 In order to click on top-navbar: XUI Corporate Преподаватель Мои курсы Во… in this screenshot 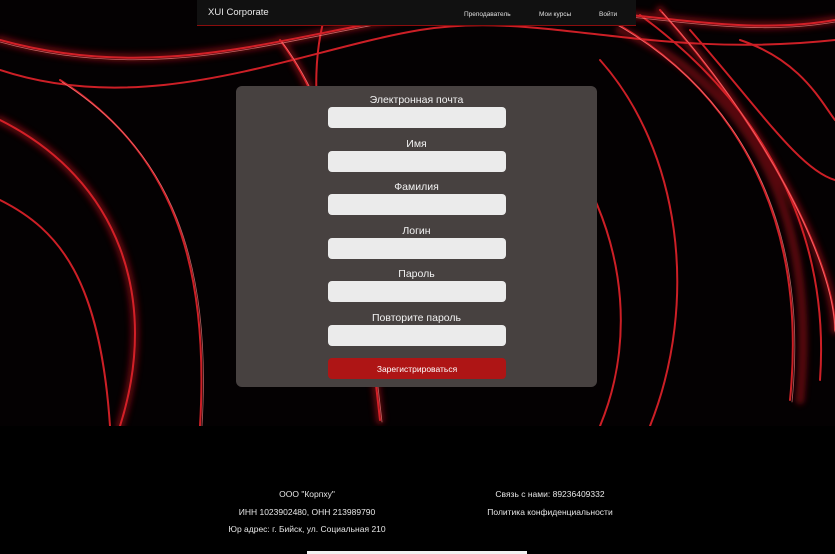, I will do `click(416, 13)`.